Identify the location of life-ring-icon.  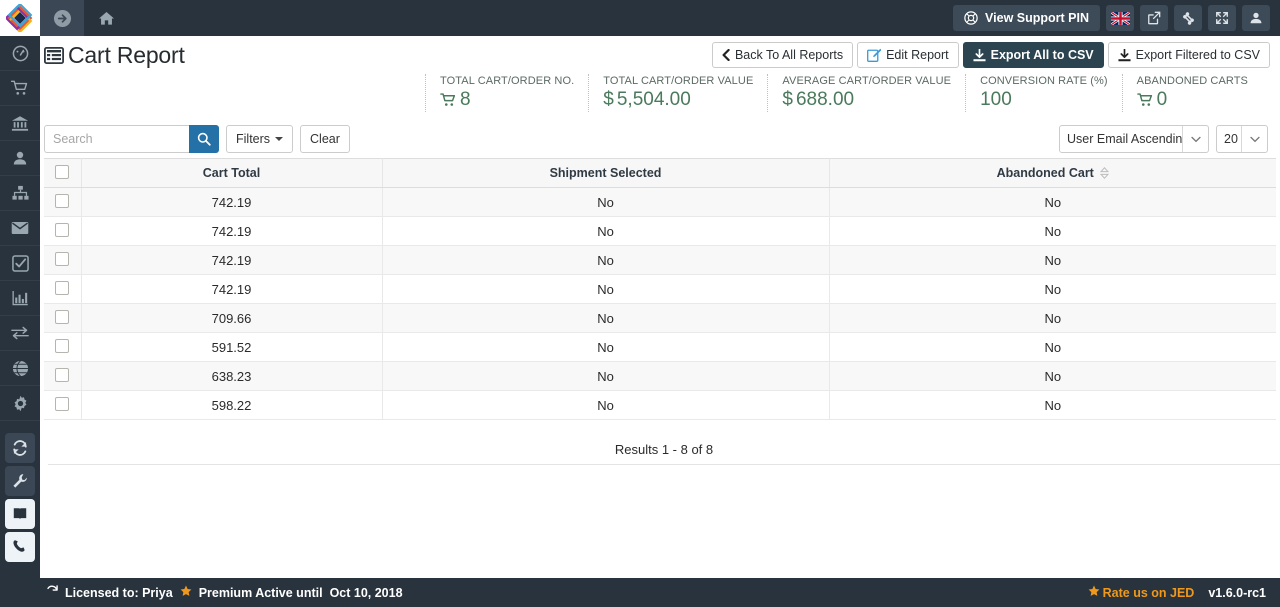
(971, 18).